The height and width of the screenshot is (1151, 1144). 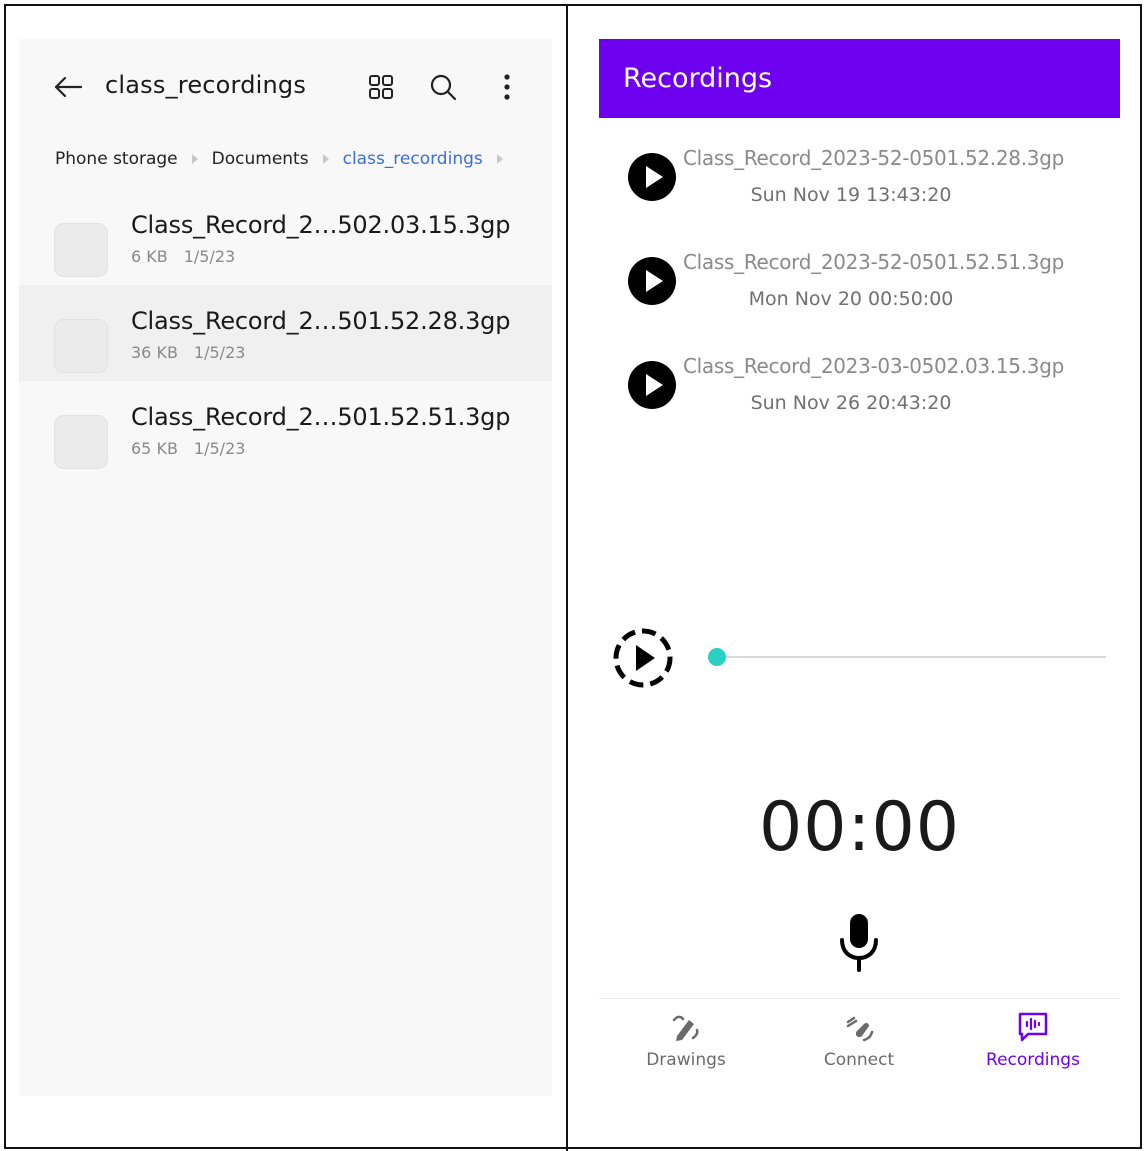 What do you see at coordinates (859, 1060) in the screenshot?
I see `nav-label: Connect` at bounding box center [859, 1060].